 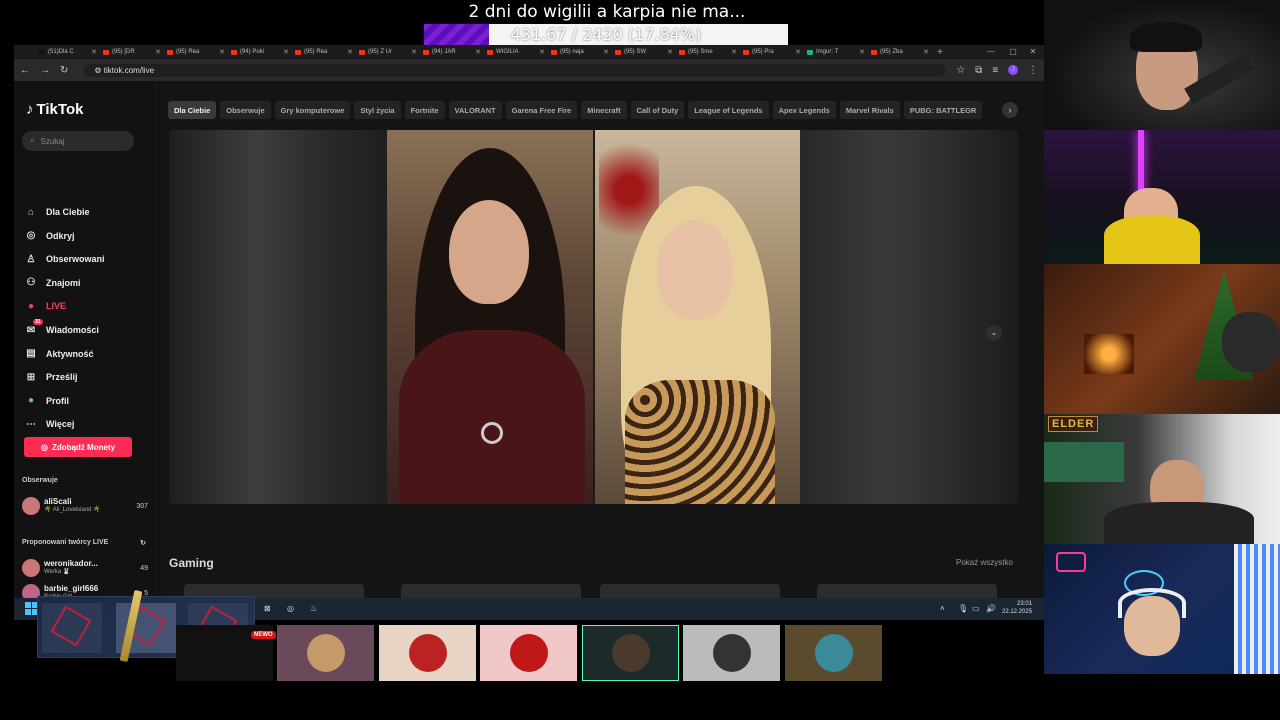 What do you see at coordinates (1010, 110) in the screenshot?
I see `chevron-right-icon: ›` at bounding box center [1010, 110].